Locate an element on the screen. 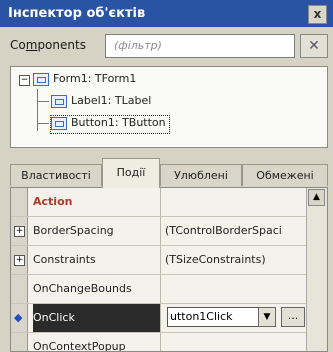 Image resolution: width=333 pixels, height=352 pixels. components-label: Components is located at coordinates (48, 45).